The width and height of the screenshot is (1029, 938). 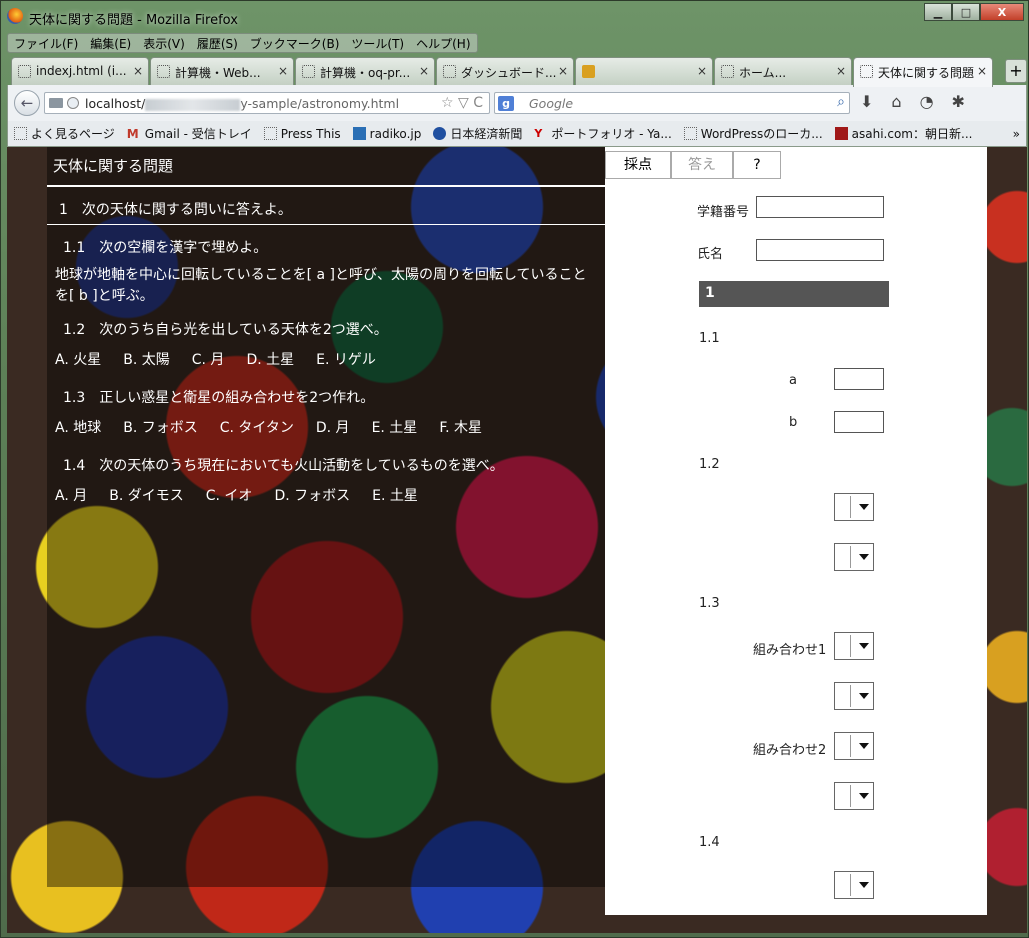 I want to click on tab-calculator-web: 計算機・Web... ×, so click(x=222, y=71).